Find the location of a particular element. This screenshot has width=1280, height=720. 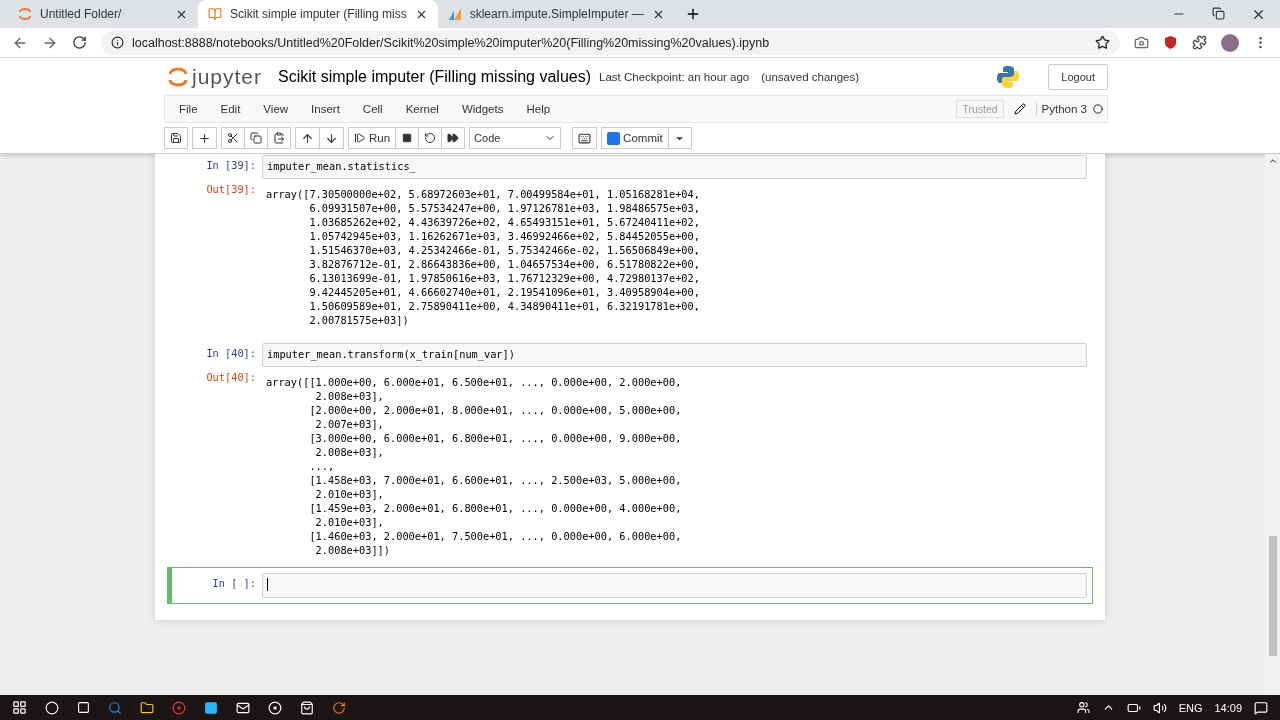

people-icon is located at coordinates (1083, 707).